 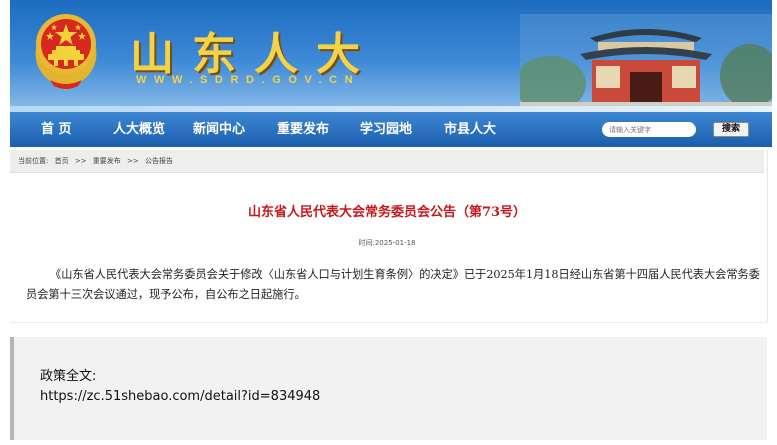 What do you see at coordinates (107, 161) in the screenshot?
I see `breadcrumb-releases: 重要发布` at bounding box center [107, 161].